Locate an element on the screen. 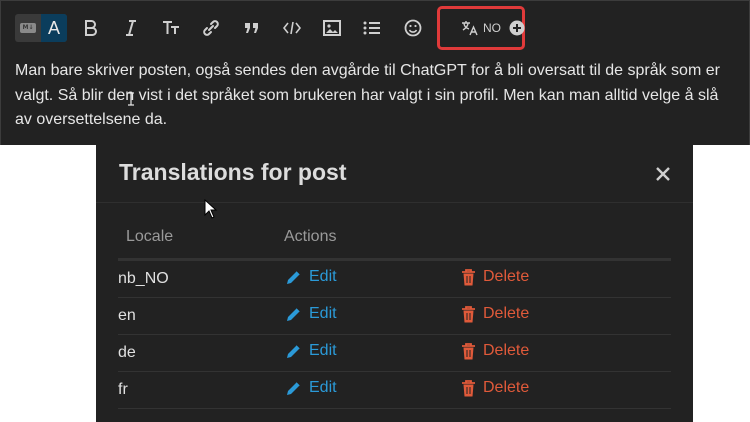 The image size is (750, 422). code-icon is located at coordinates (292, 28).